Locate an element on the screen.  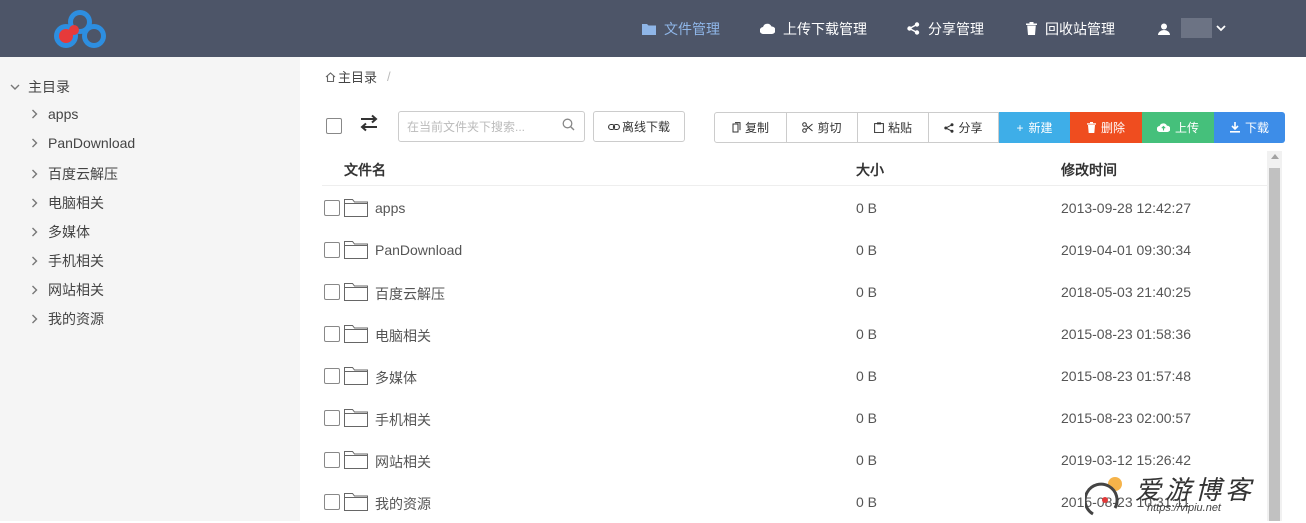
vertical-scrollbar is located at coordinates (1274, 336).